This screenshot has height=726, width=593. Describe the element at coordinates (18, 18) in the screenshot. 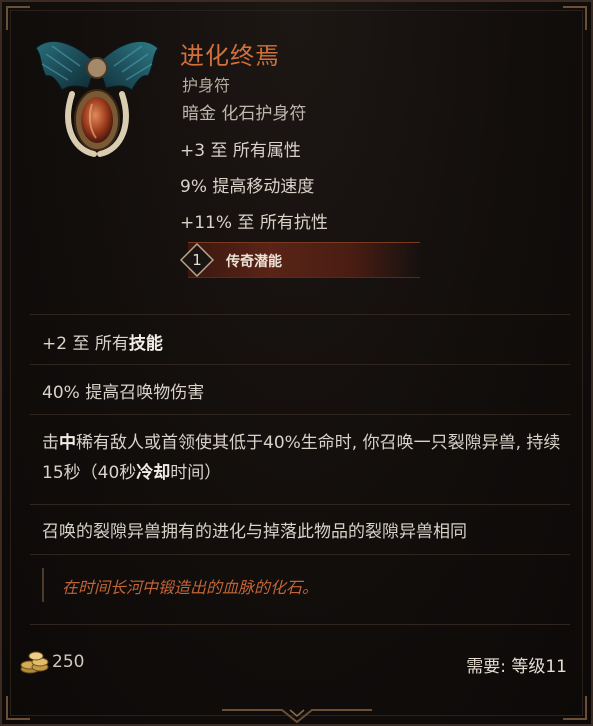

I see `frame-corner-top-left` at that location.